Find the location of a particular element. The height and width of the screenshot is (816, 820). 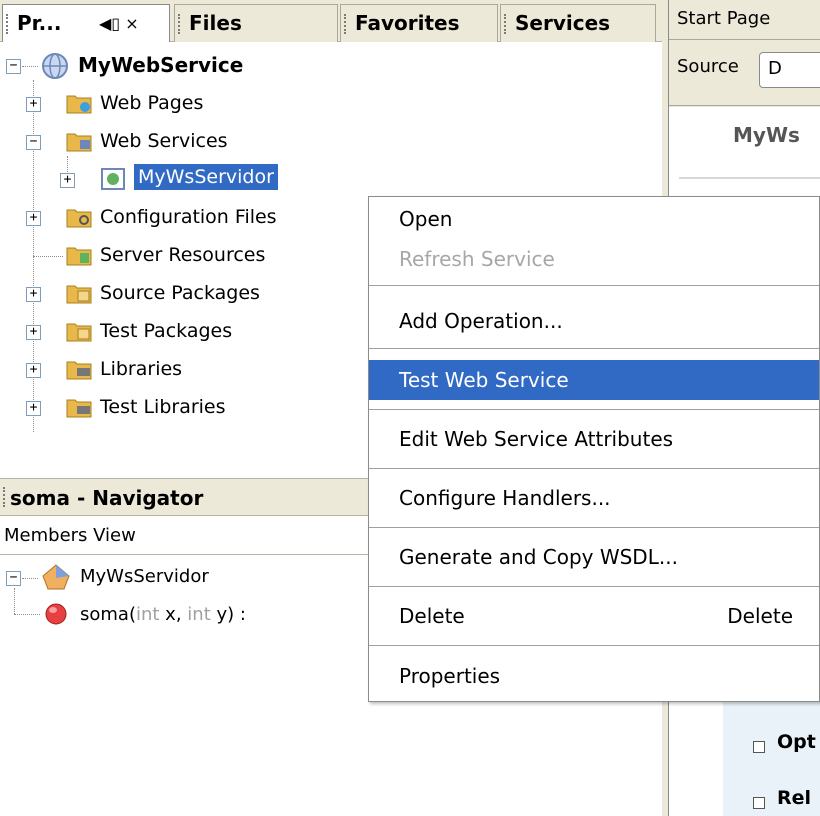

menu-item-open: Open is located at coordinates (594, 219).